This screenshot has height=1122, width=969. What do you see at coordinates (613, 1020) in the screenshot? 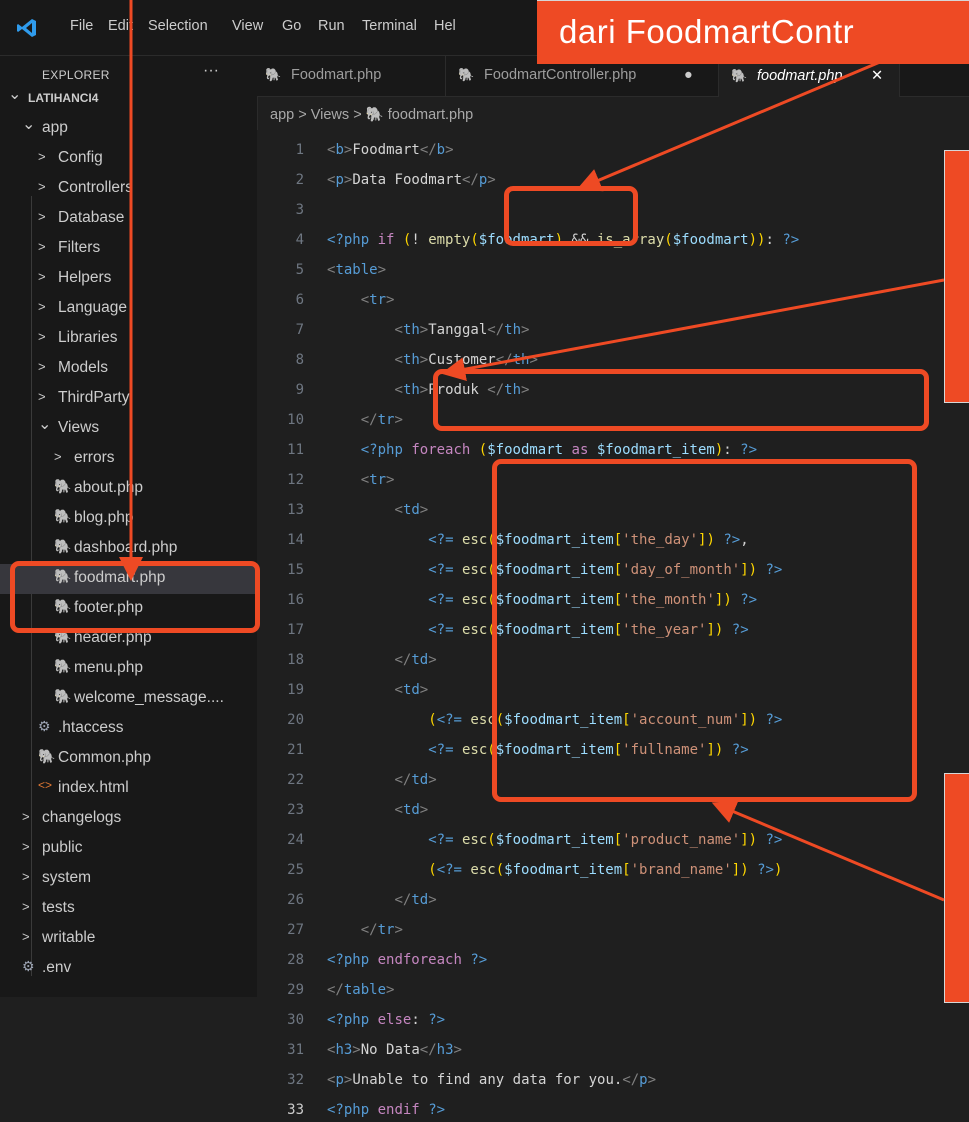
I see `code-line: 30 <?php else: ?>` at bounding box center [613, 1020].